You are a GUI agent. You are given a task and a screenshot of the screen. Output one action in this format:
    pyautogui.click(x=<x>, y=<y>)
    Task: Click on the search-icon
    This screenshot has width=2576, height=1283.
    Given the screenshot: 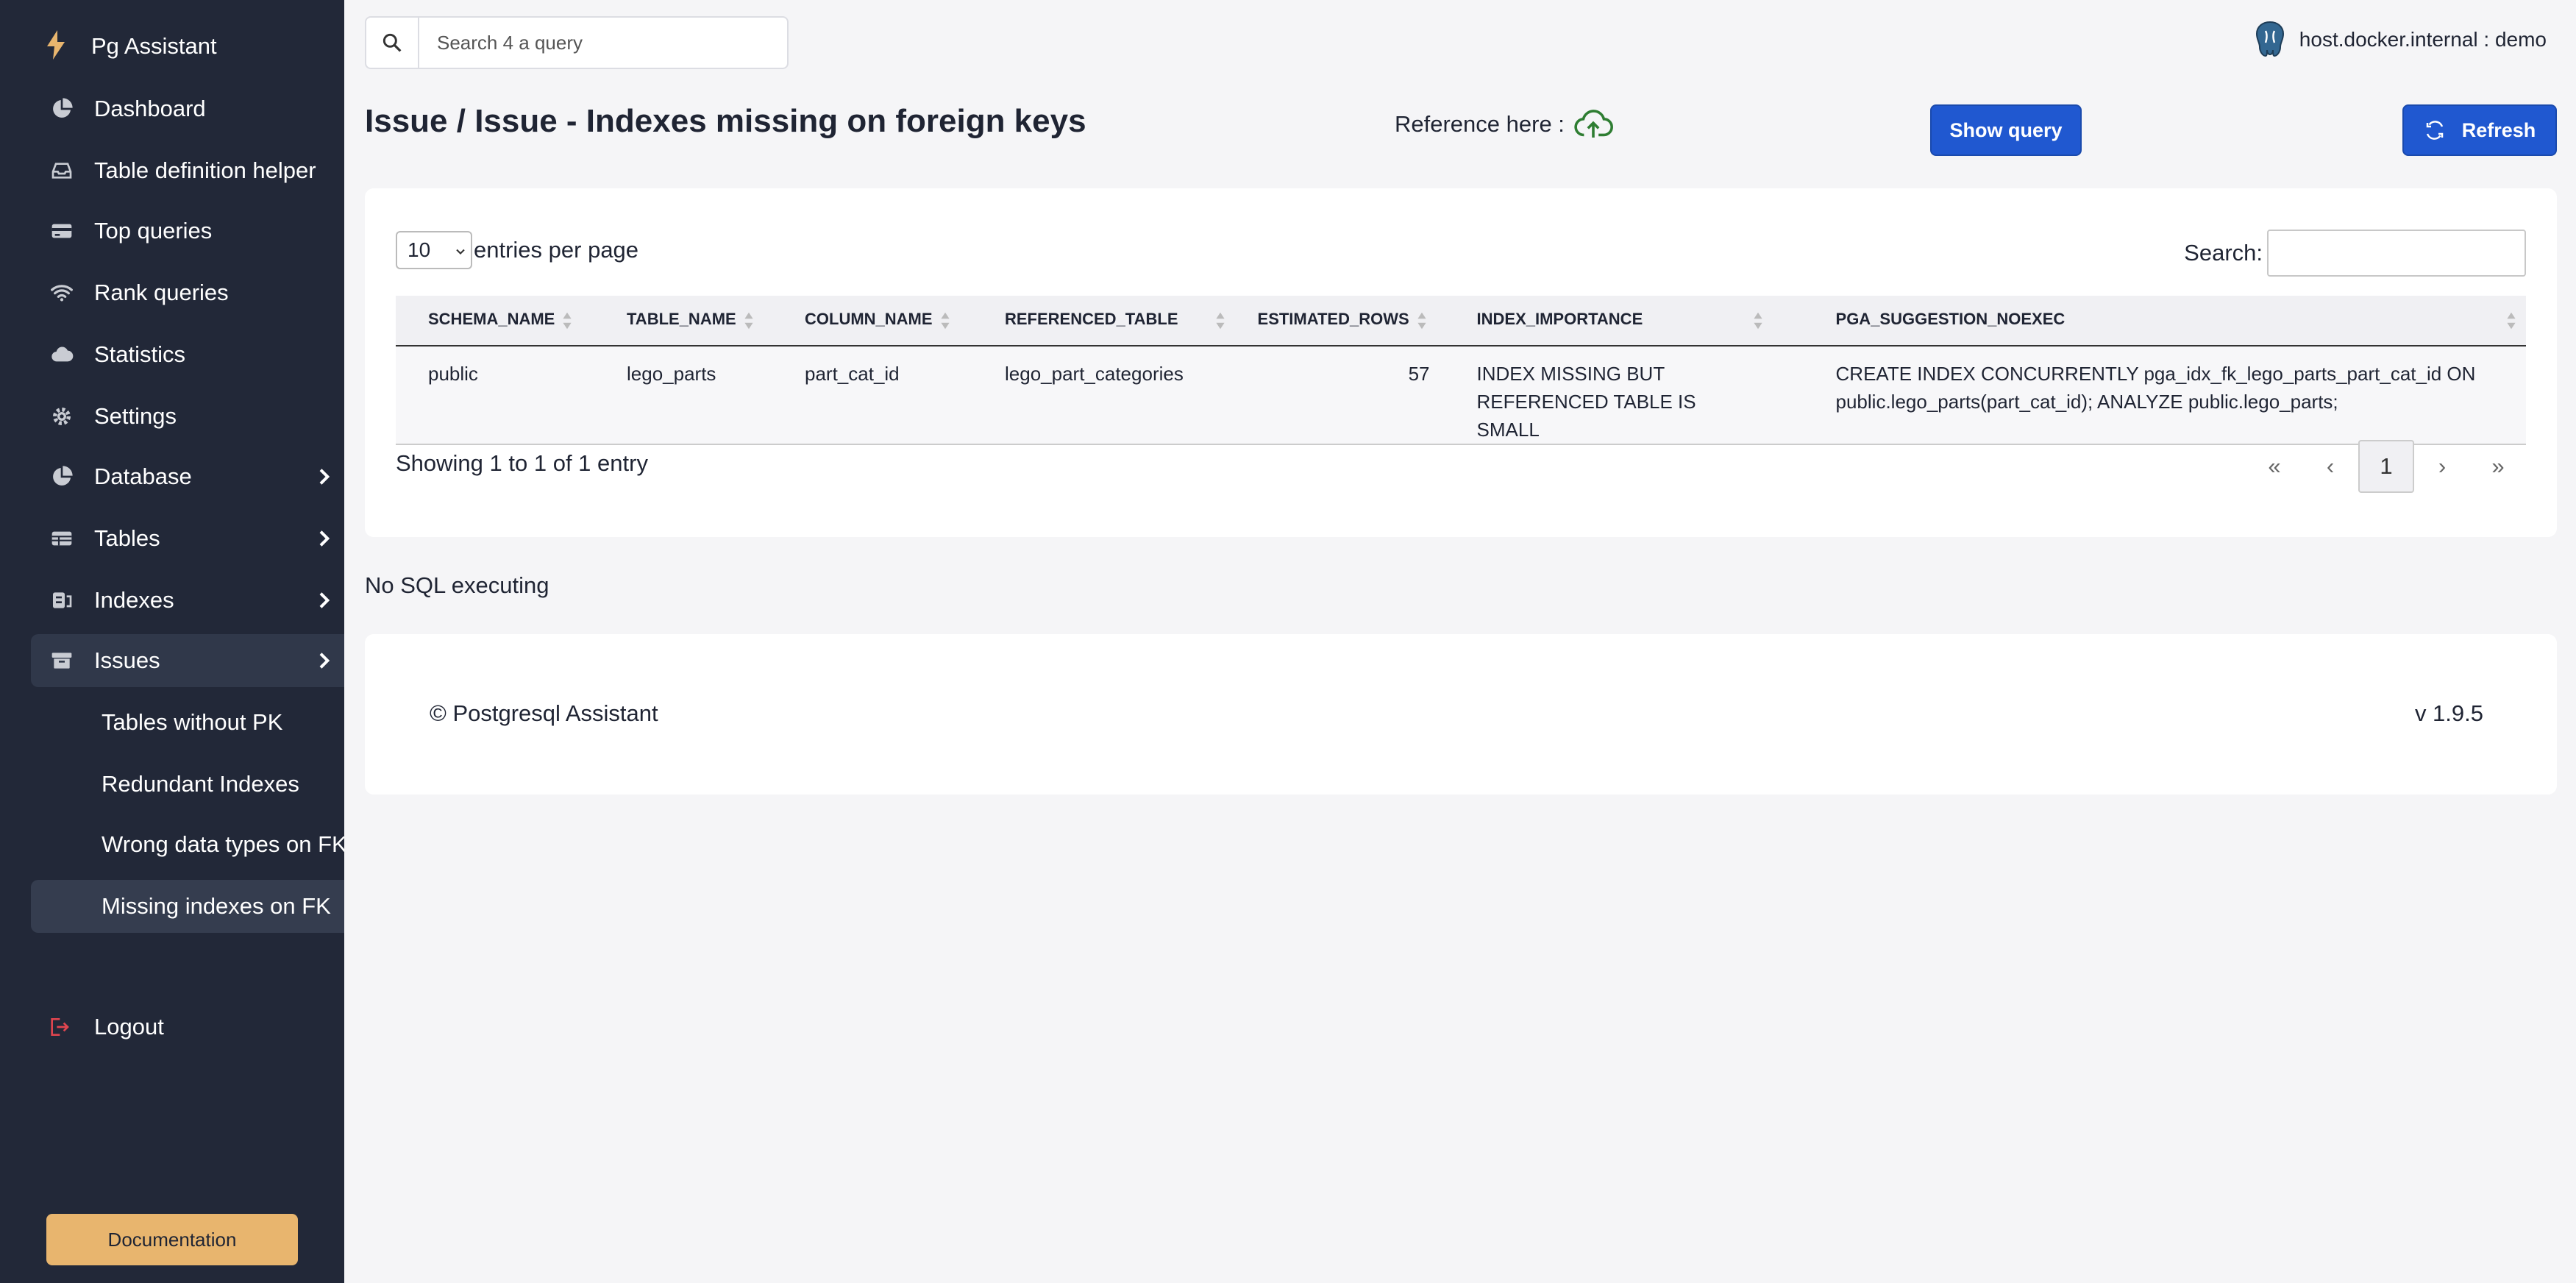 What is the action you would take?
    pyautogui.click(x=392, y=43)
    